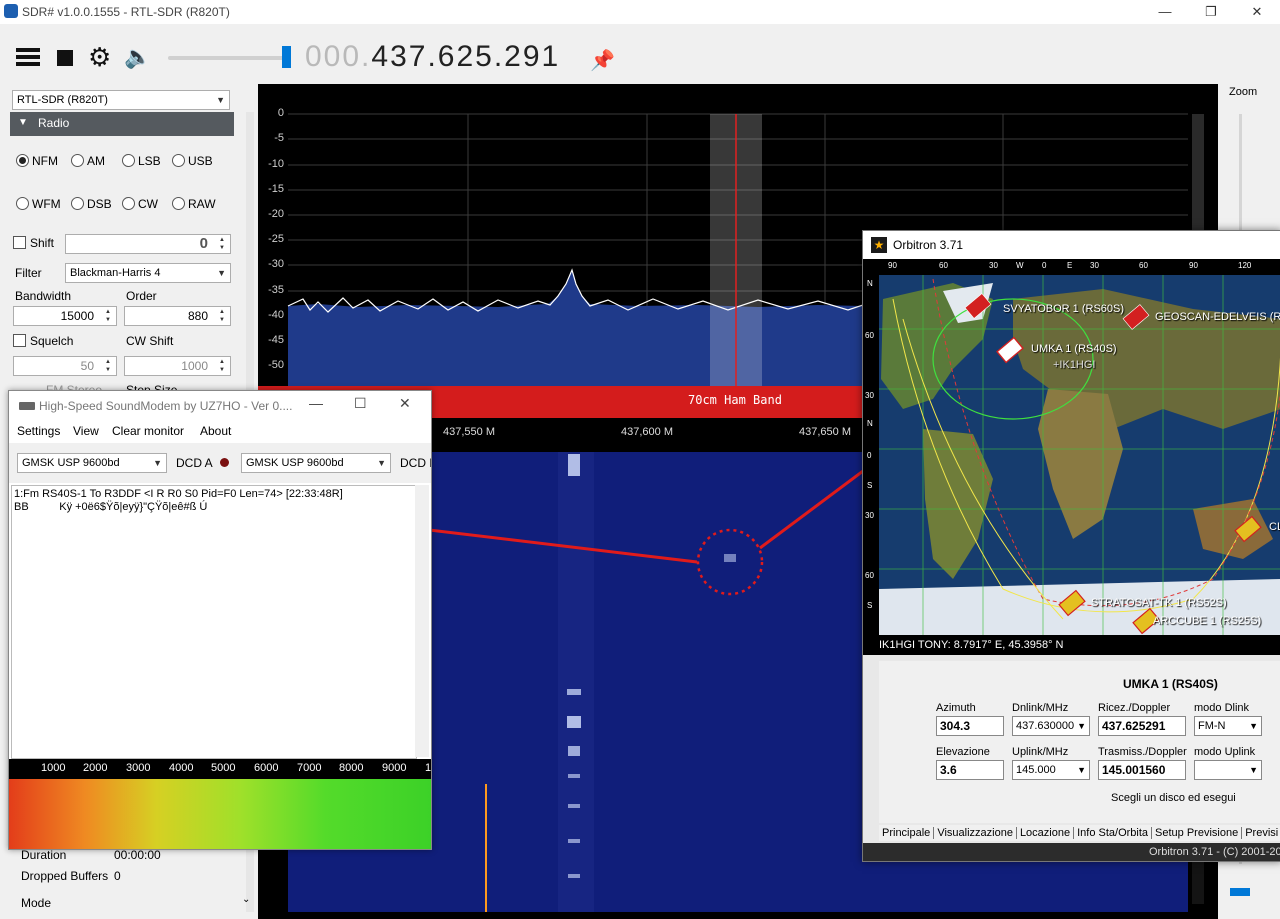  I want to click on scale-tick: 5000, so click(223, 768).